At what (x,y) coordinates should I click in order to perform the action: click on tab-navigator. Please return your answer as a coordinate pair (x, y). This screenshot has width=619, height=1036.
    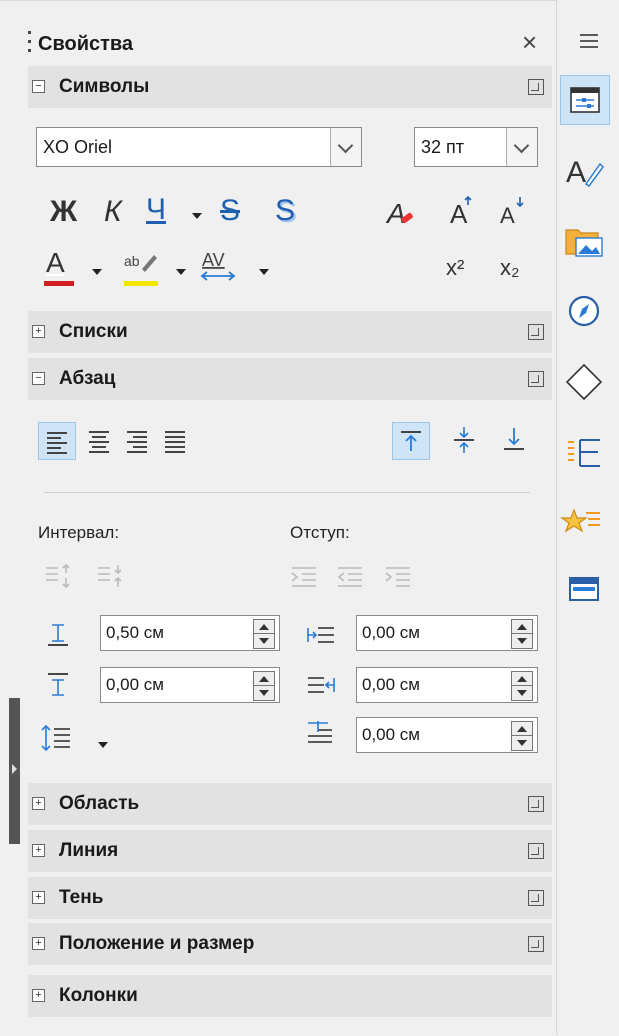
    Looking at the image, I should click on (585, 312).